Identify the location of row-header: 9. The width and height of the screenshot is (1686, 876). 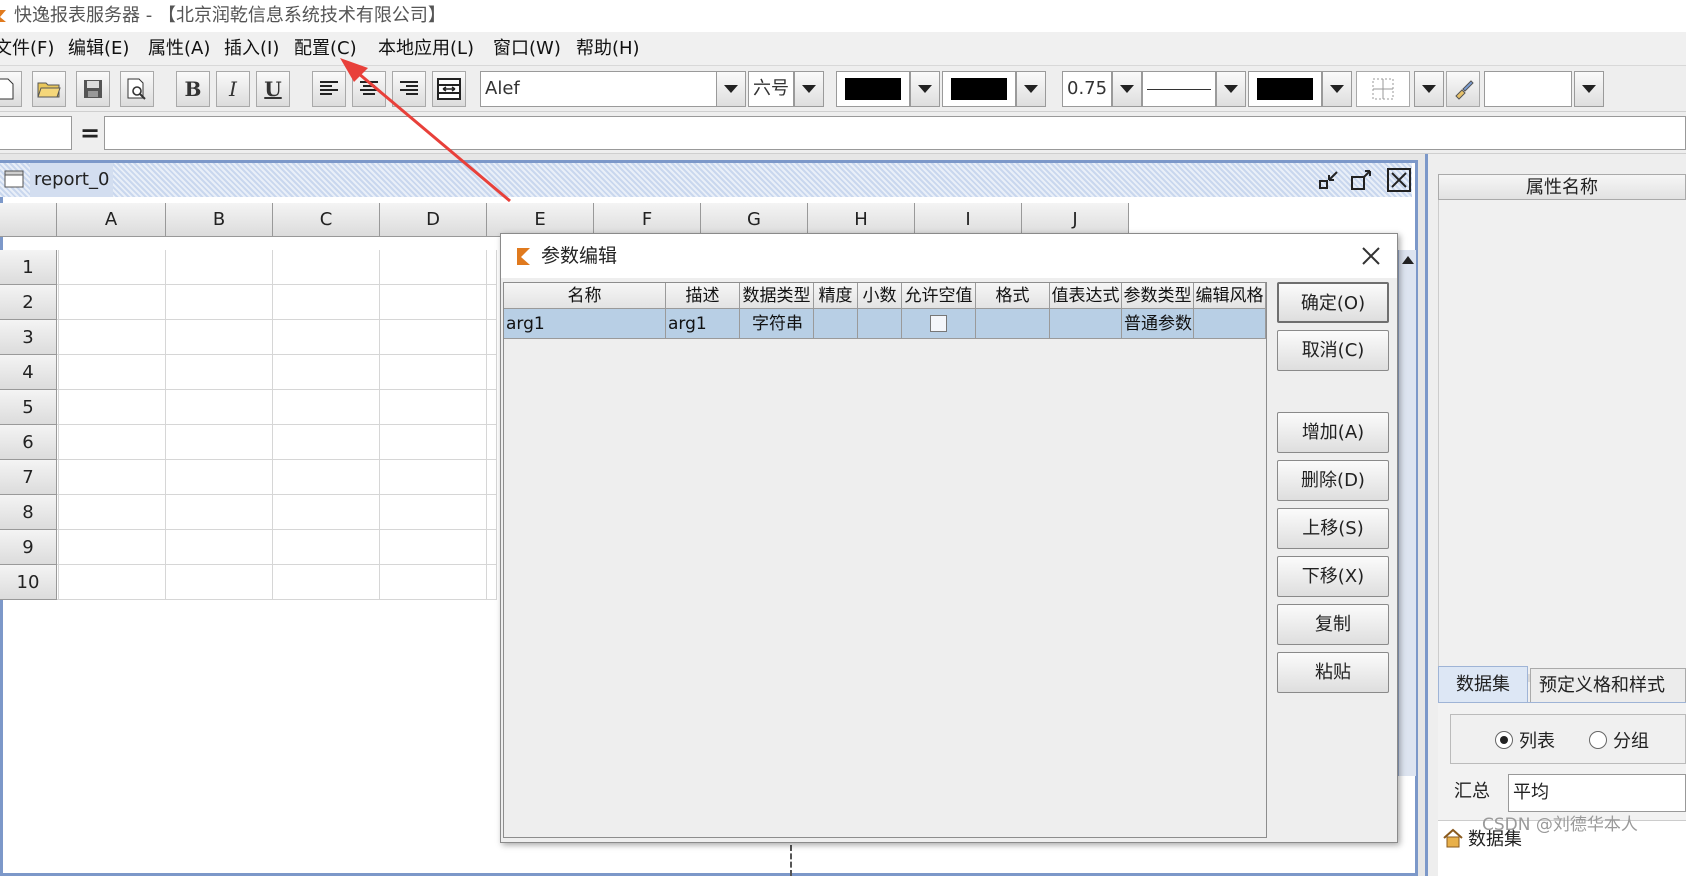
(28, 547).